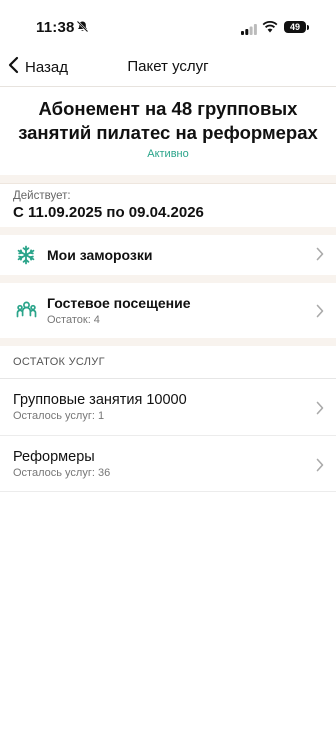 This screenshot has height=732, width=336. Describe the element at coordinates (59, 416) in the screenshot. I see `service-remaining: Осталось услуг: 1` at that location.